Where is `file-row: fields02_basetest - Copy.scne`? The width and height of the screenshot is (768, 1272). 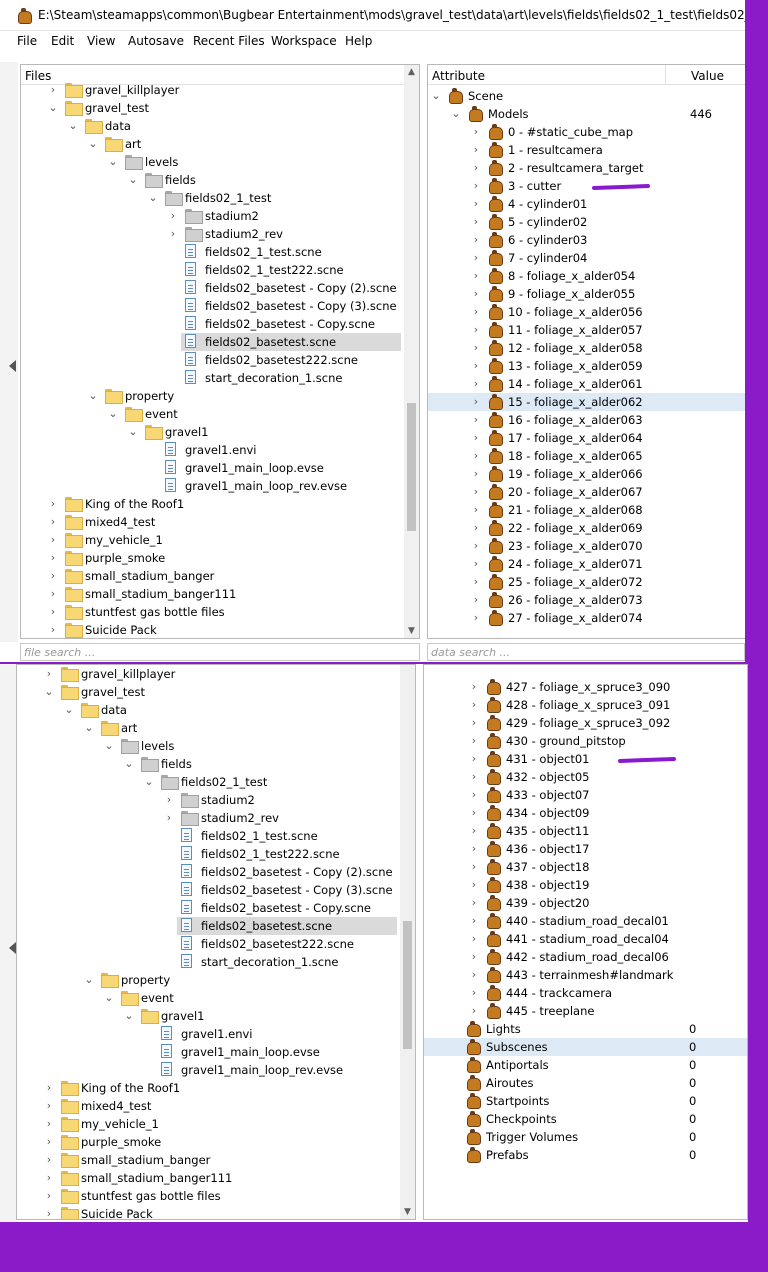 file-row: fields02_basetest - Copy.scne is located at coordinates (208, 908).